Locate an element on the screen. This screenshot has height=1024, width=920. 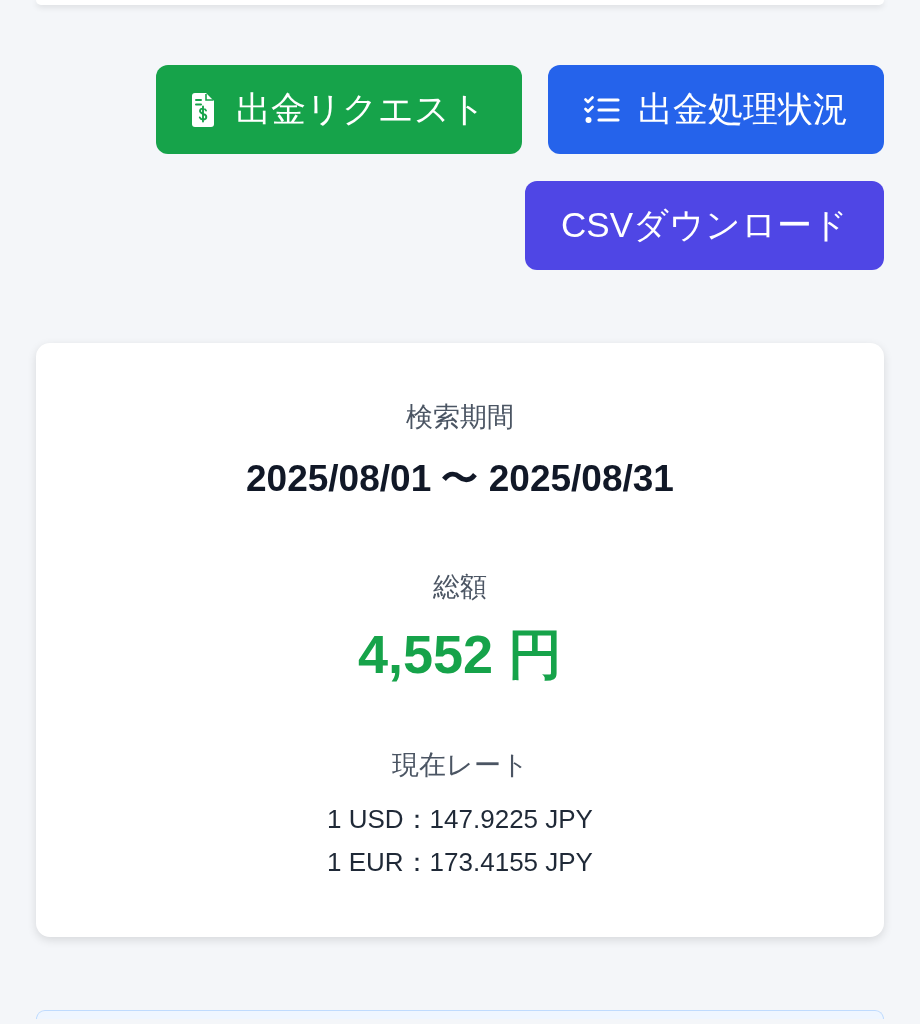
withdrawal-request-button: 出金リクエスト is located at coordinates (339, 109).